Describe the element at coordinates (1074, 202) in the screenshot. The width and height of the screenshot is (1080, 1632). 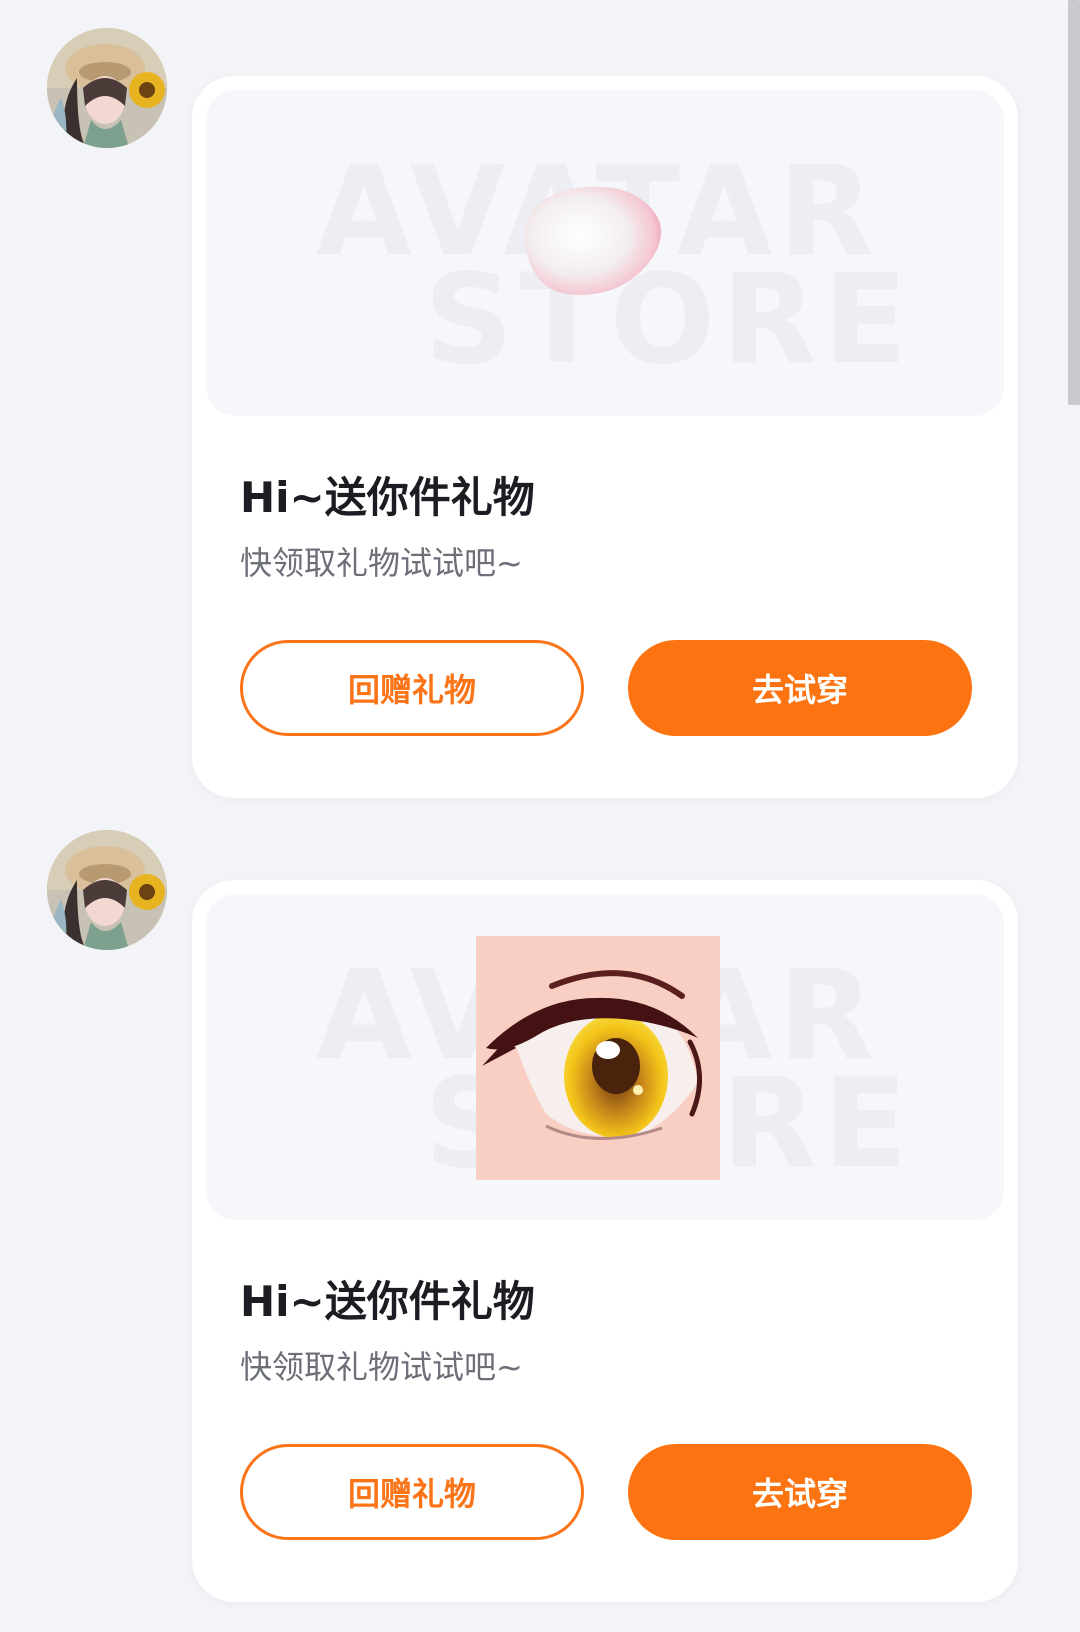
I see `scrollbar` at that location.